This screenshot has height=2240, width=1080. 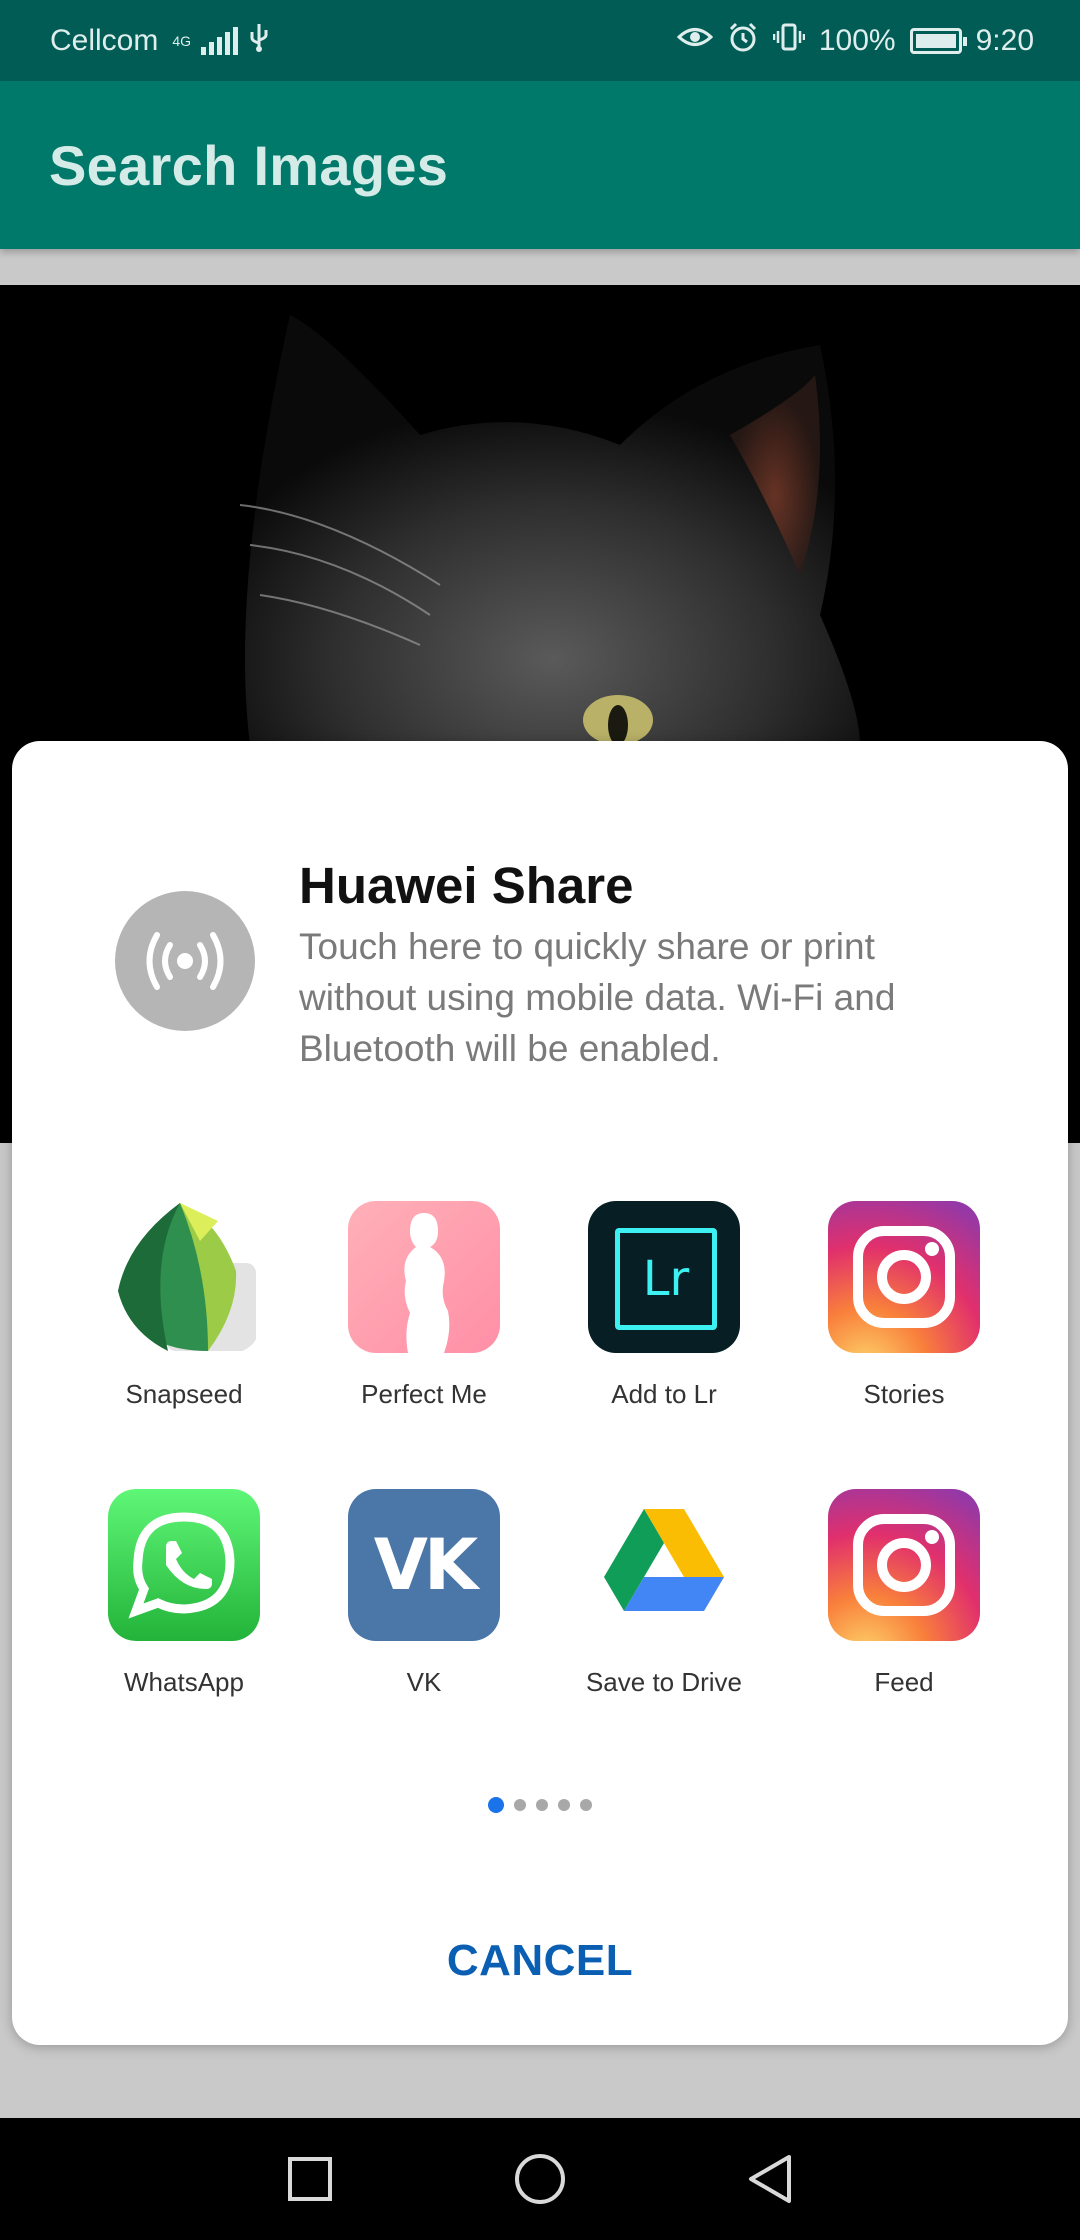 I want to click on share-target-feed: Feed, so click(x=904, y=1593).